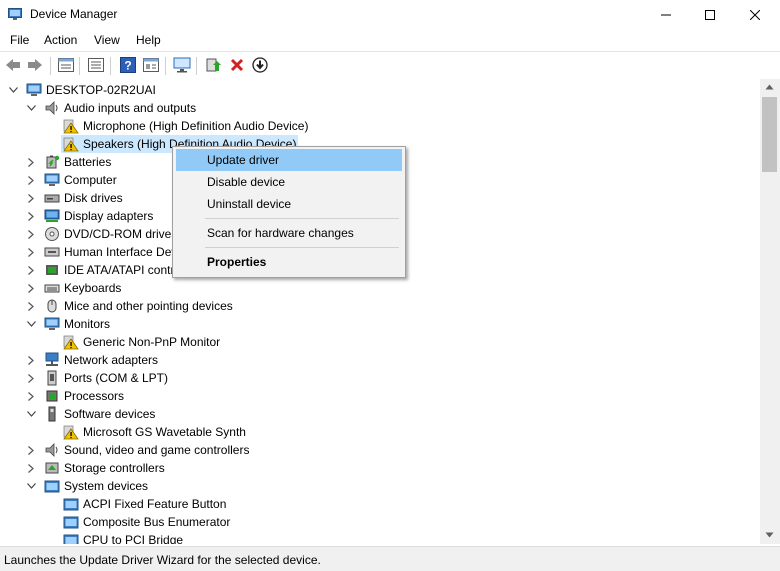 The width and height of the screenshot is (780, 571). What do you see at coordinates (52, 180) in the screenshot?
I see `computer-icon` at bounding box center [52, 180].